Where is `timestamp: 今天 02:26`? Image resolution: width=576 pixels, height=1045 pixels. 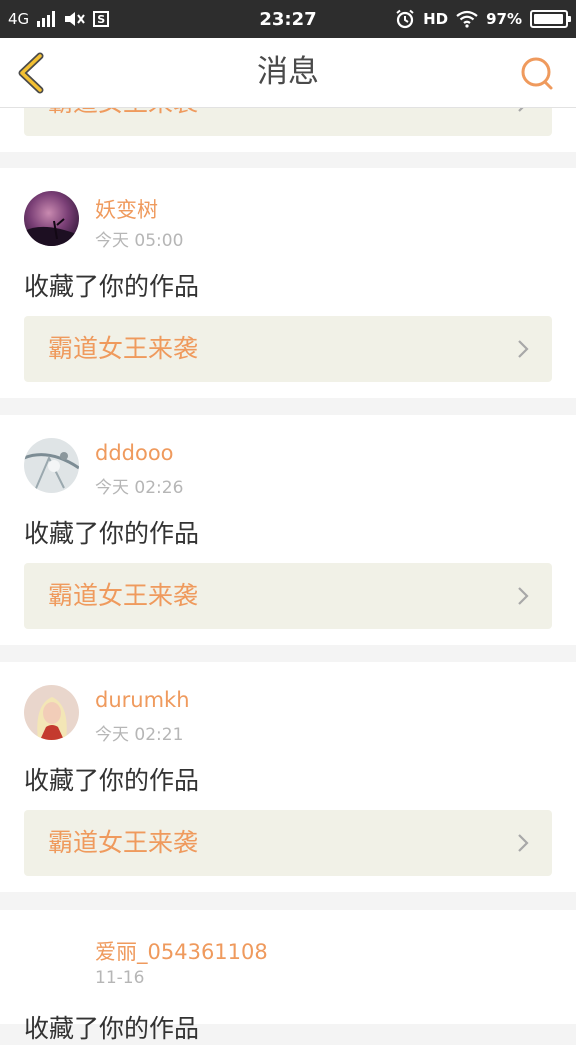 timestamp: 今天 02:26 is located at coordinates (139, 488).